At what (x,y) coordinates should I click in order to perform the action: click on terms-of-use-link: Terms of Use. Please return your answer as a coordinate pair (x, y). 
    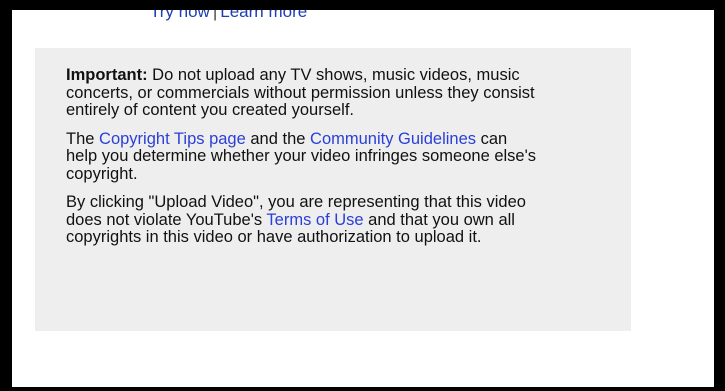
    Looking at the image, I should click on (314, 220).